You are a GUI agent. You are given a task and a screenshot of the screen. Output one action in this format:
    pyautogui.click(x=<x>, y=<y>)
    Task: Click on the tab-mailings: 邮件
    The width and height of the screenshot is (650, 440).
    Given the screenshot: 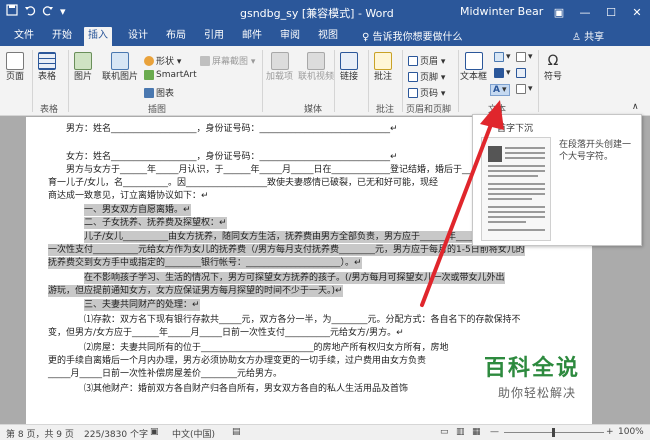 What is the action you would take?
    pyautogui.click(x=252, y=36)
    